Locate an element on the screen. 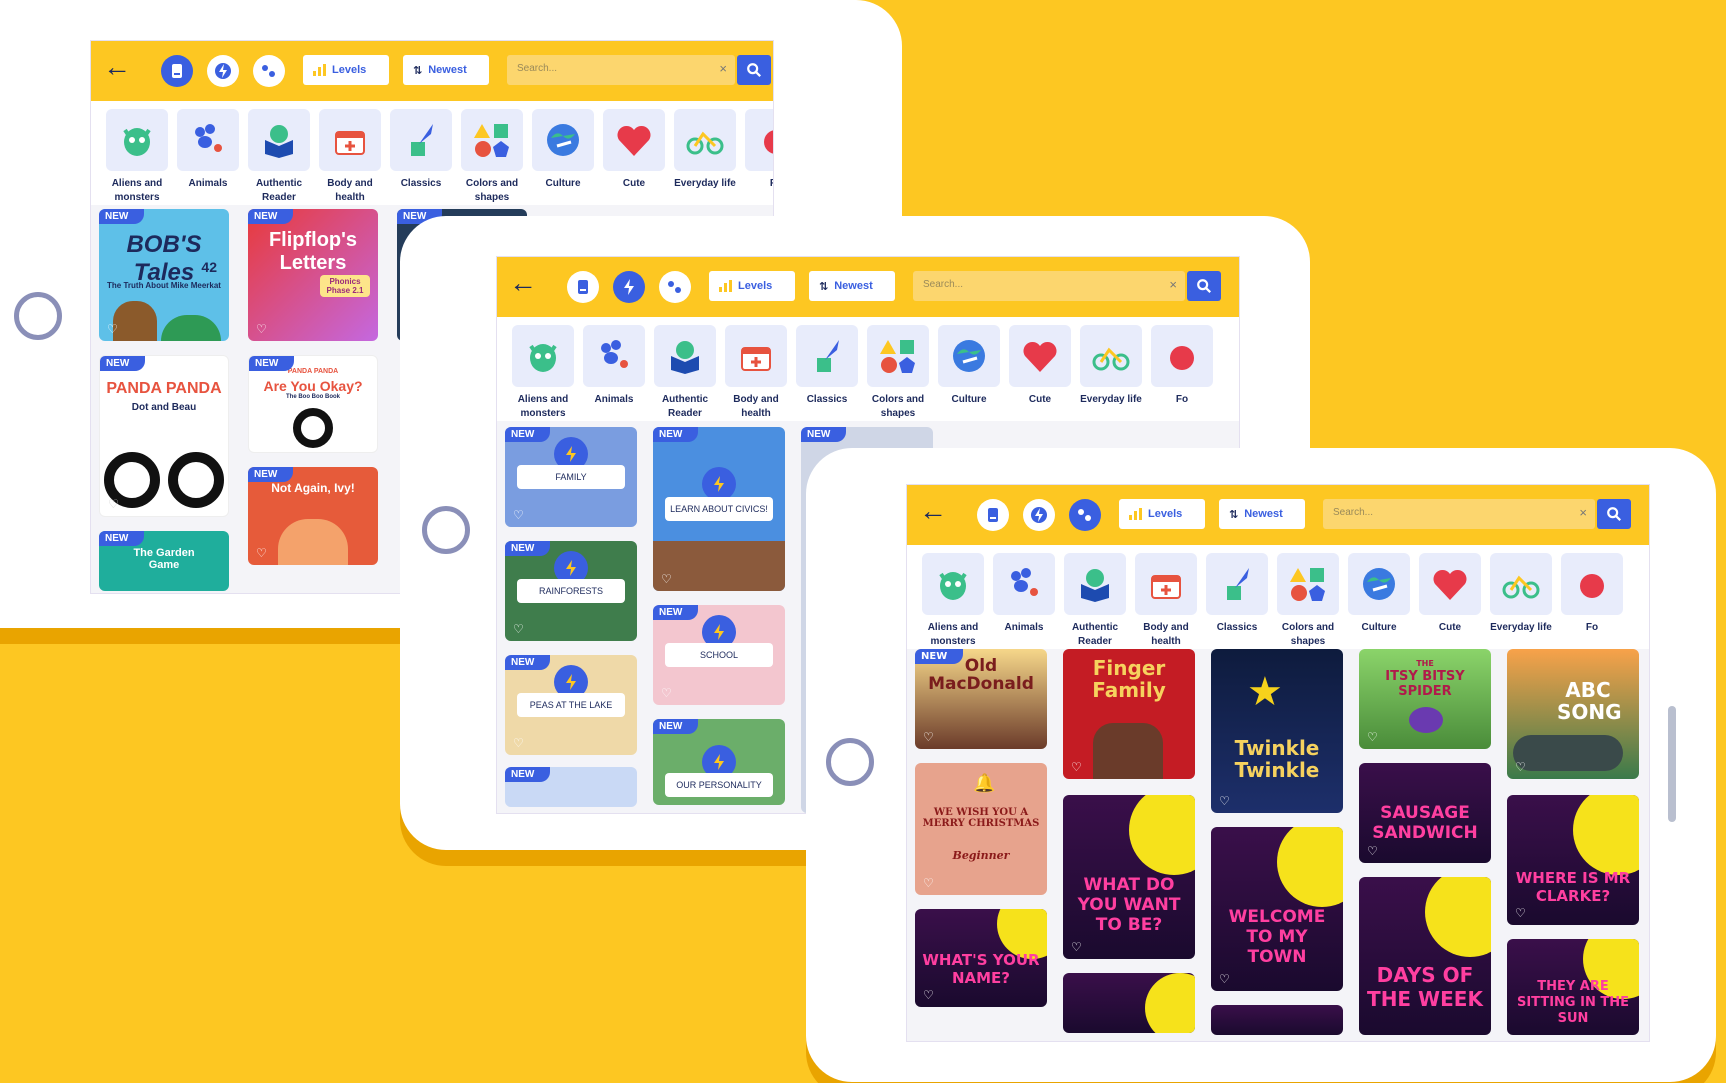 The image size is (1726, 1083). song-card-welcome-to-my-town: WELCOME TO MY TOWN ♡ is located at coordinates (1277, 909).